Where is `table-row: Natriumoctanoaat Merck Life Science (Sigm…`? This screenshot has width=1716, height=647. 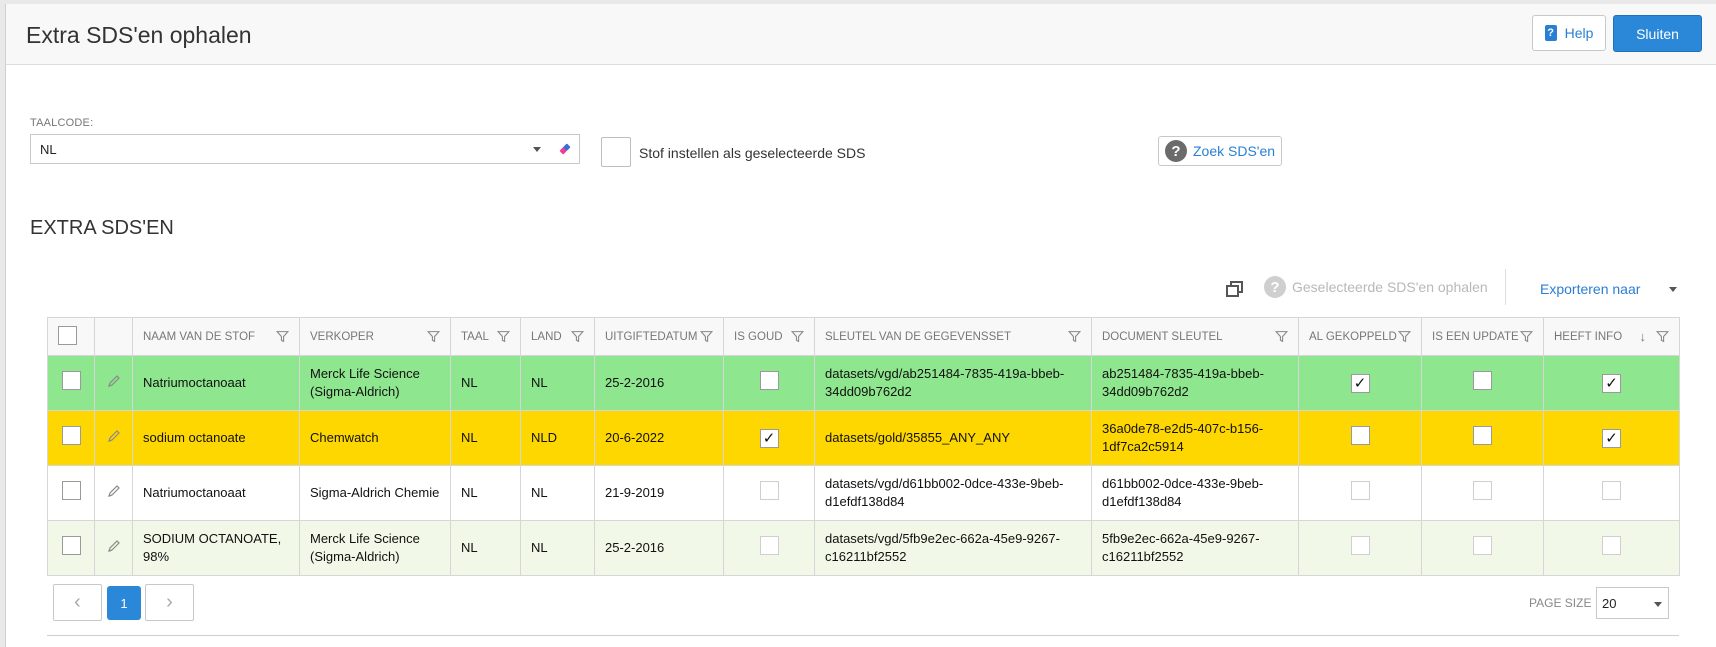
table-row: Natriumoctanoaat Merck Life Science (Sigm… is located at coordinates (863, 383).